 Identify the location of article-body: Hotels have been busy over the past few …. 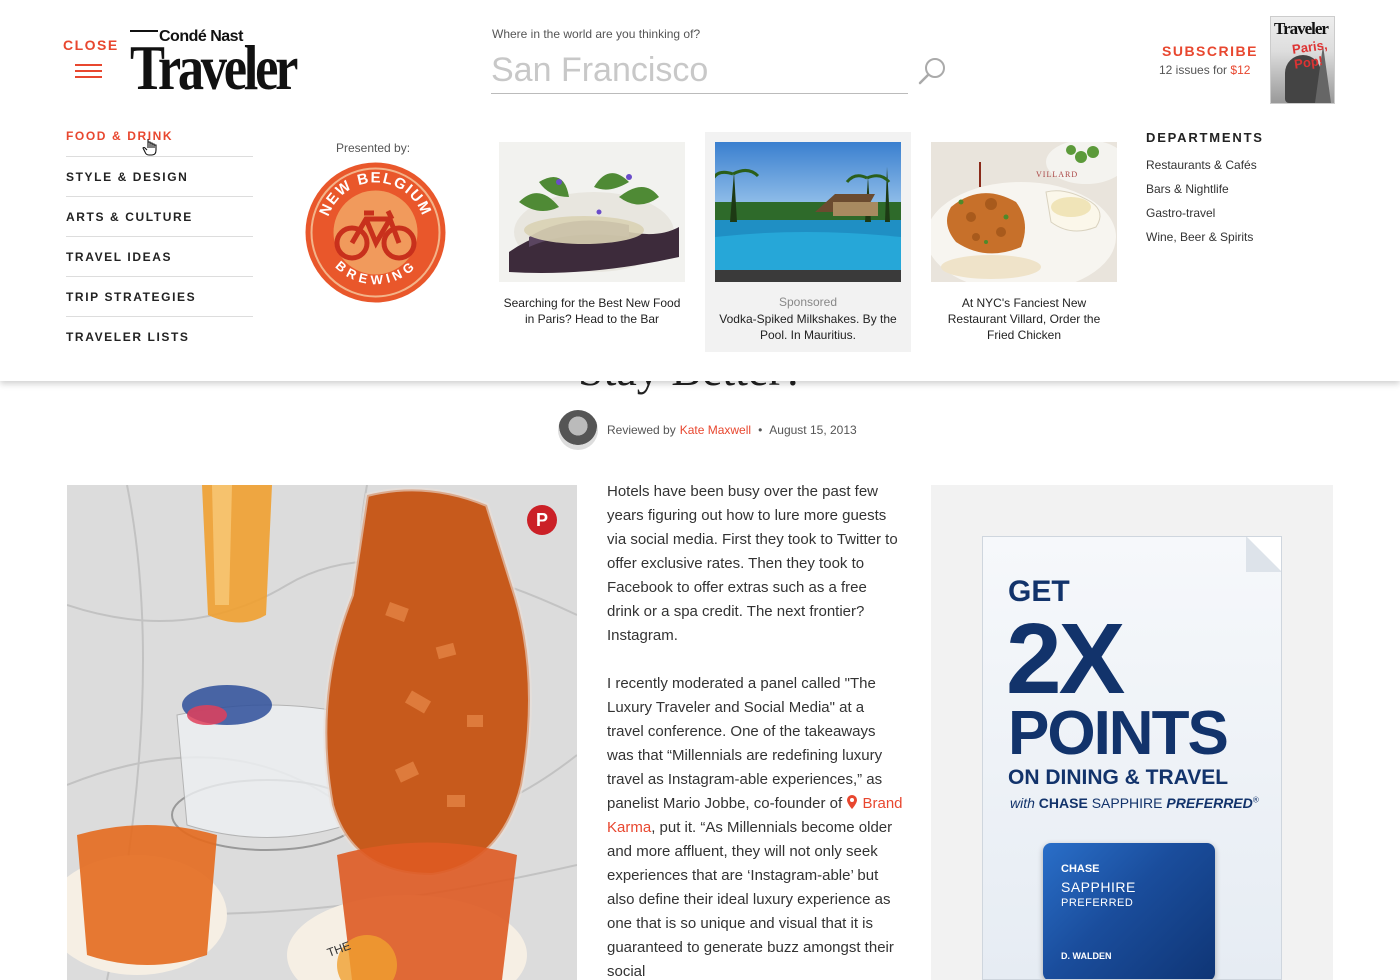
(755, 730).